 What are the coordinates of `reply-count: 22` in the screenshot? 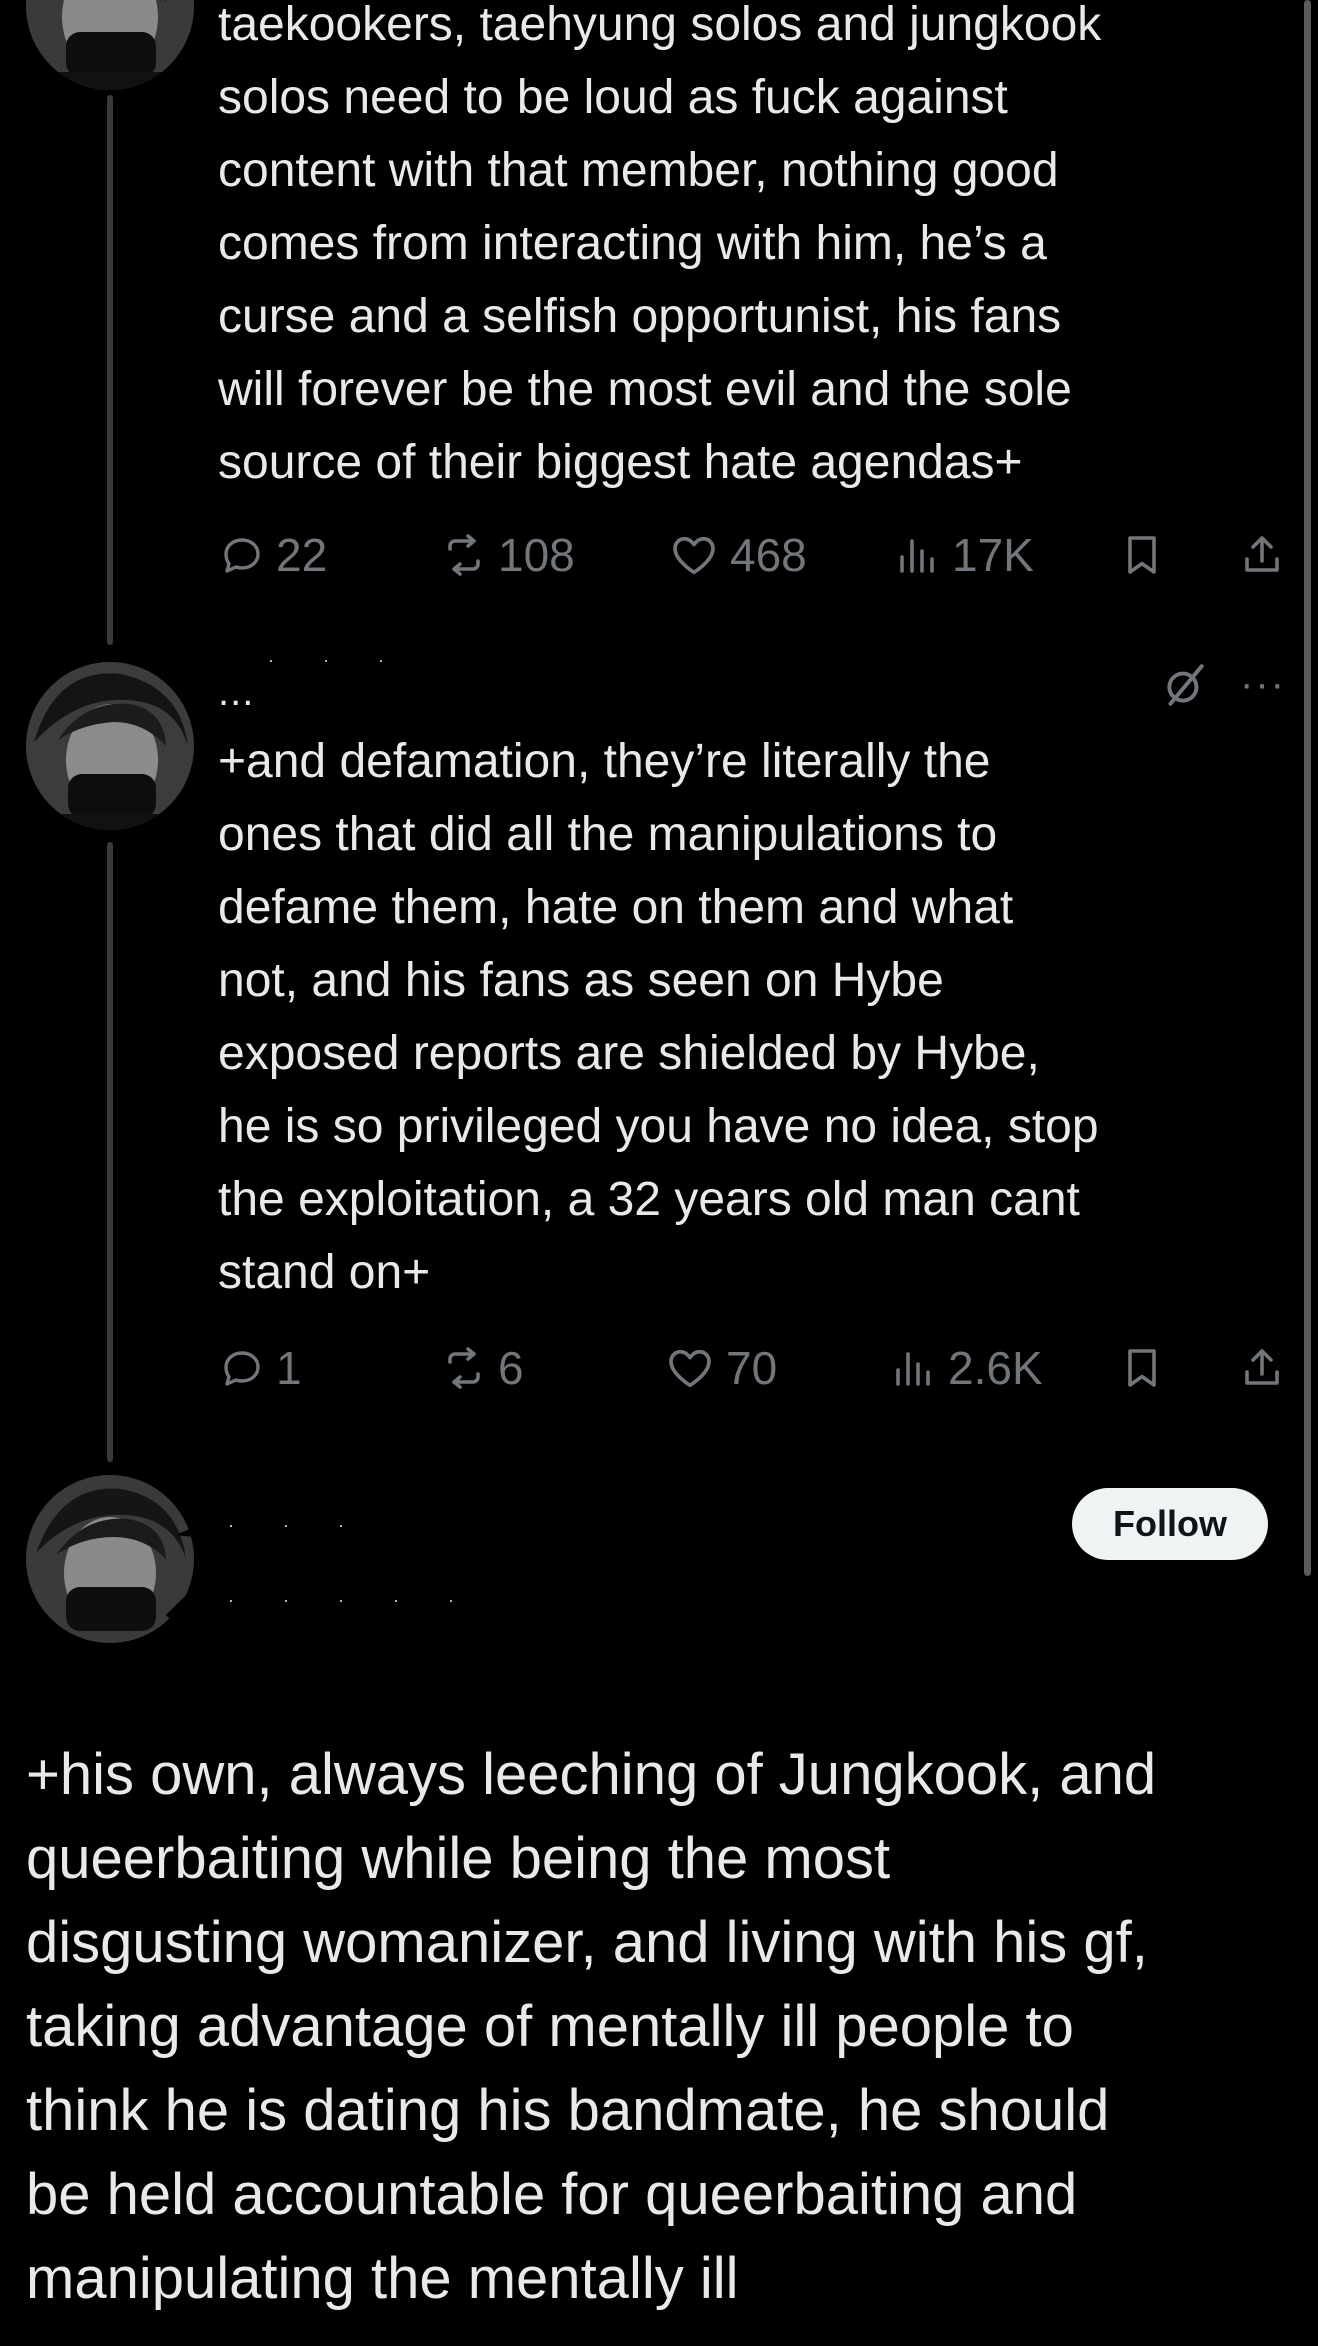 It's located at (302, 555).